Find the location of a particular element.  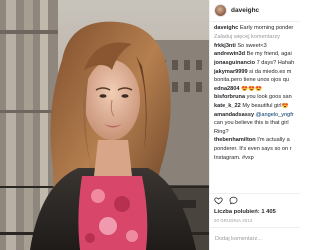

post-header: daveighc is located at coordinates (255, 11).